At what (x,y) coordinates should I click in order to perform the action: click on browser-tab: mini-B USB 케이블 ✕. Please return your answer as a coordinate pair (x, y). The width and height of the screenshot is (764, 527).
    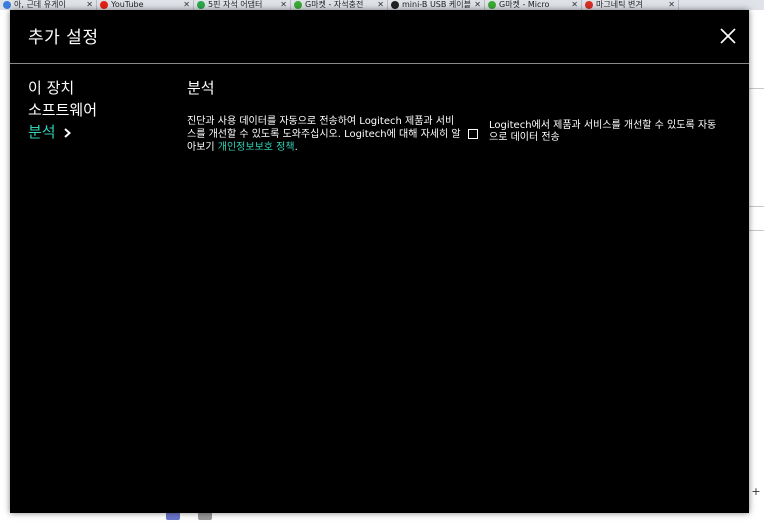
    Looking at the image, I should click on (436, 5).